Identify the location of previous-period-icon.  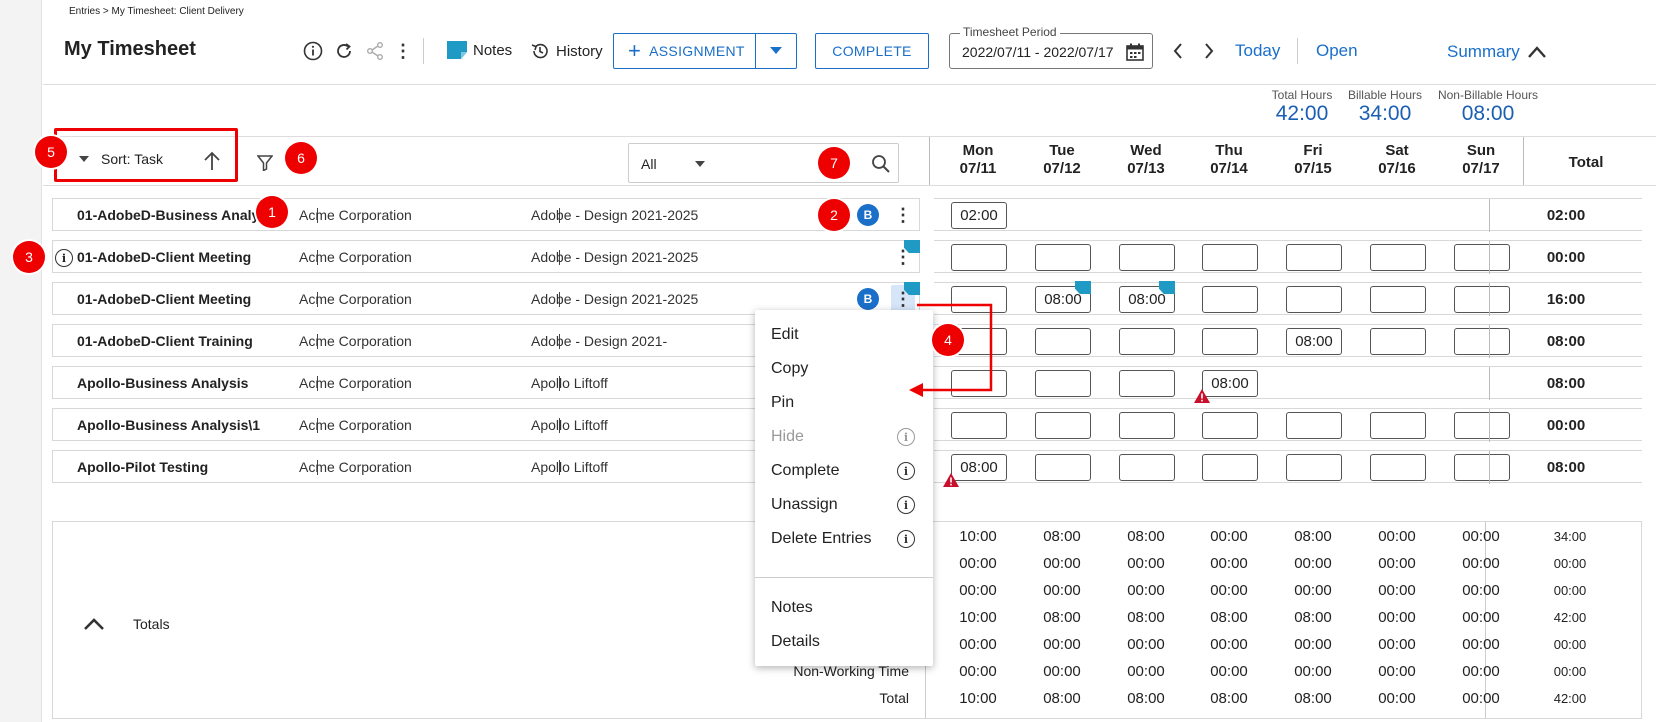
(1178, 51).